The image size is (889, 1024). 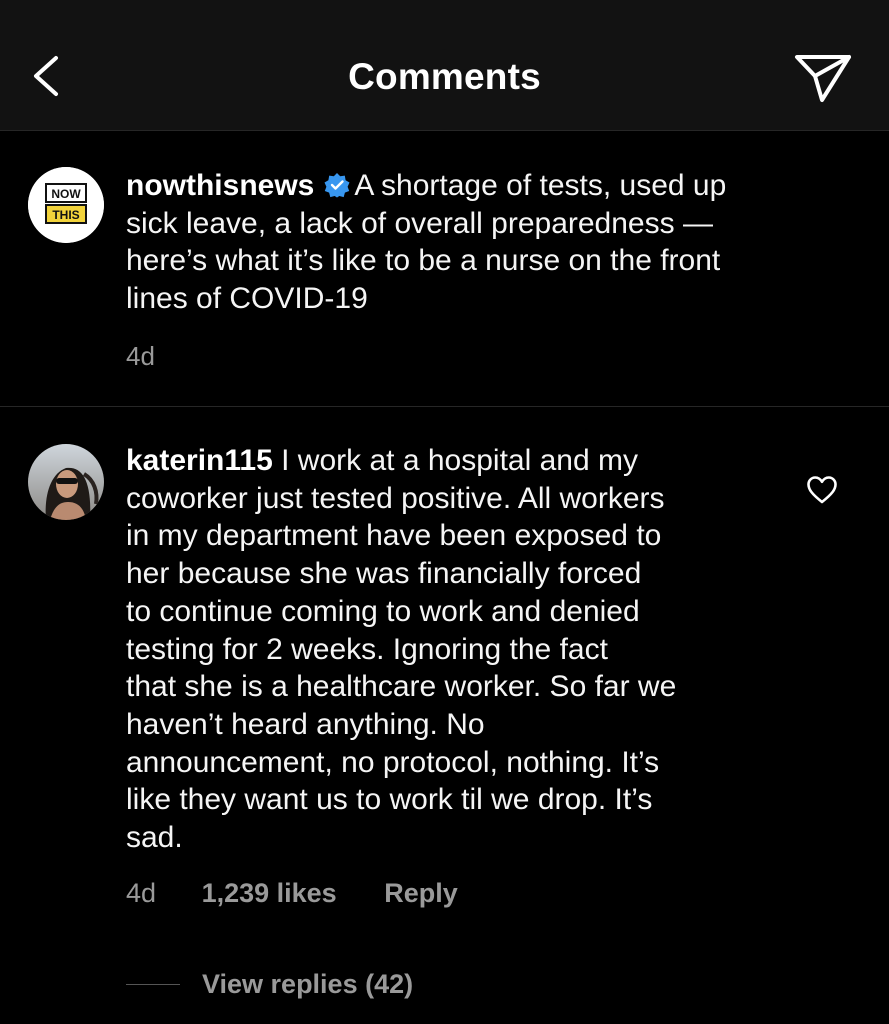 What do you see at coordinates (305, 724) in the screenshot?
I see `comment-line: haven’t heard anything. No` at bounding box center [305, 724].